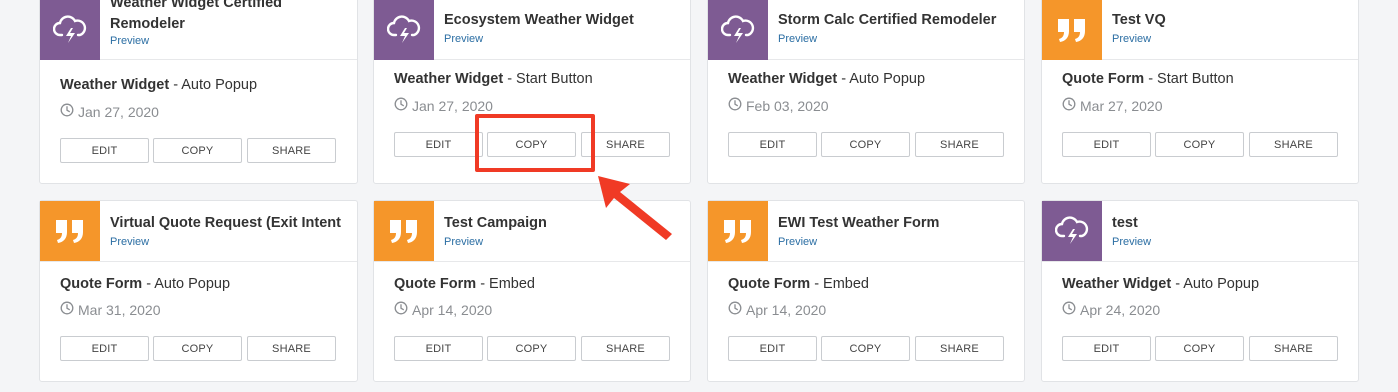 This screenshot has height=392, width=1398. I want to click on card-title: EWI Test Weather Form, so click(859, 223).